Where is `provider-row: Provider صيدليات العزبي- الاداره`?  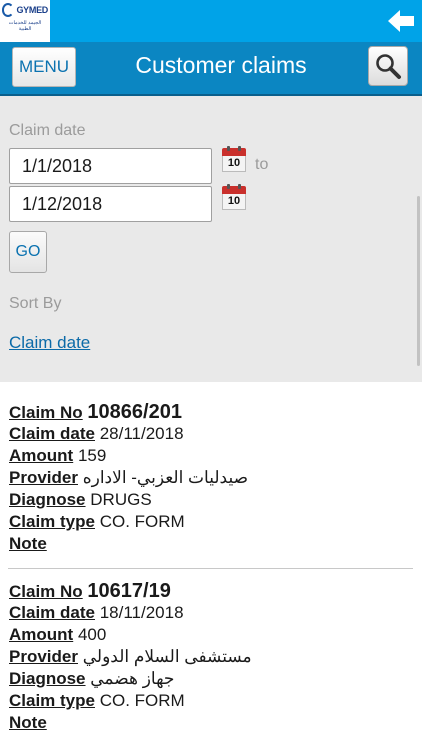 provider-row: Provider صيدليات العزبي- الاداره is located at coordinates (129, 477).